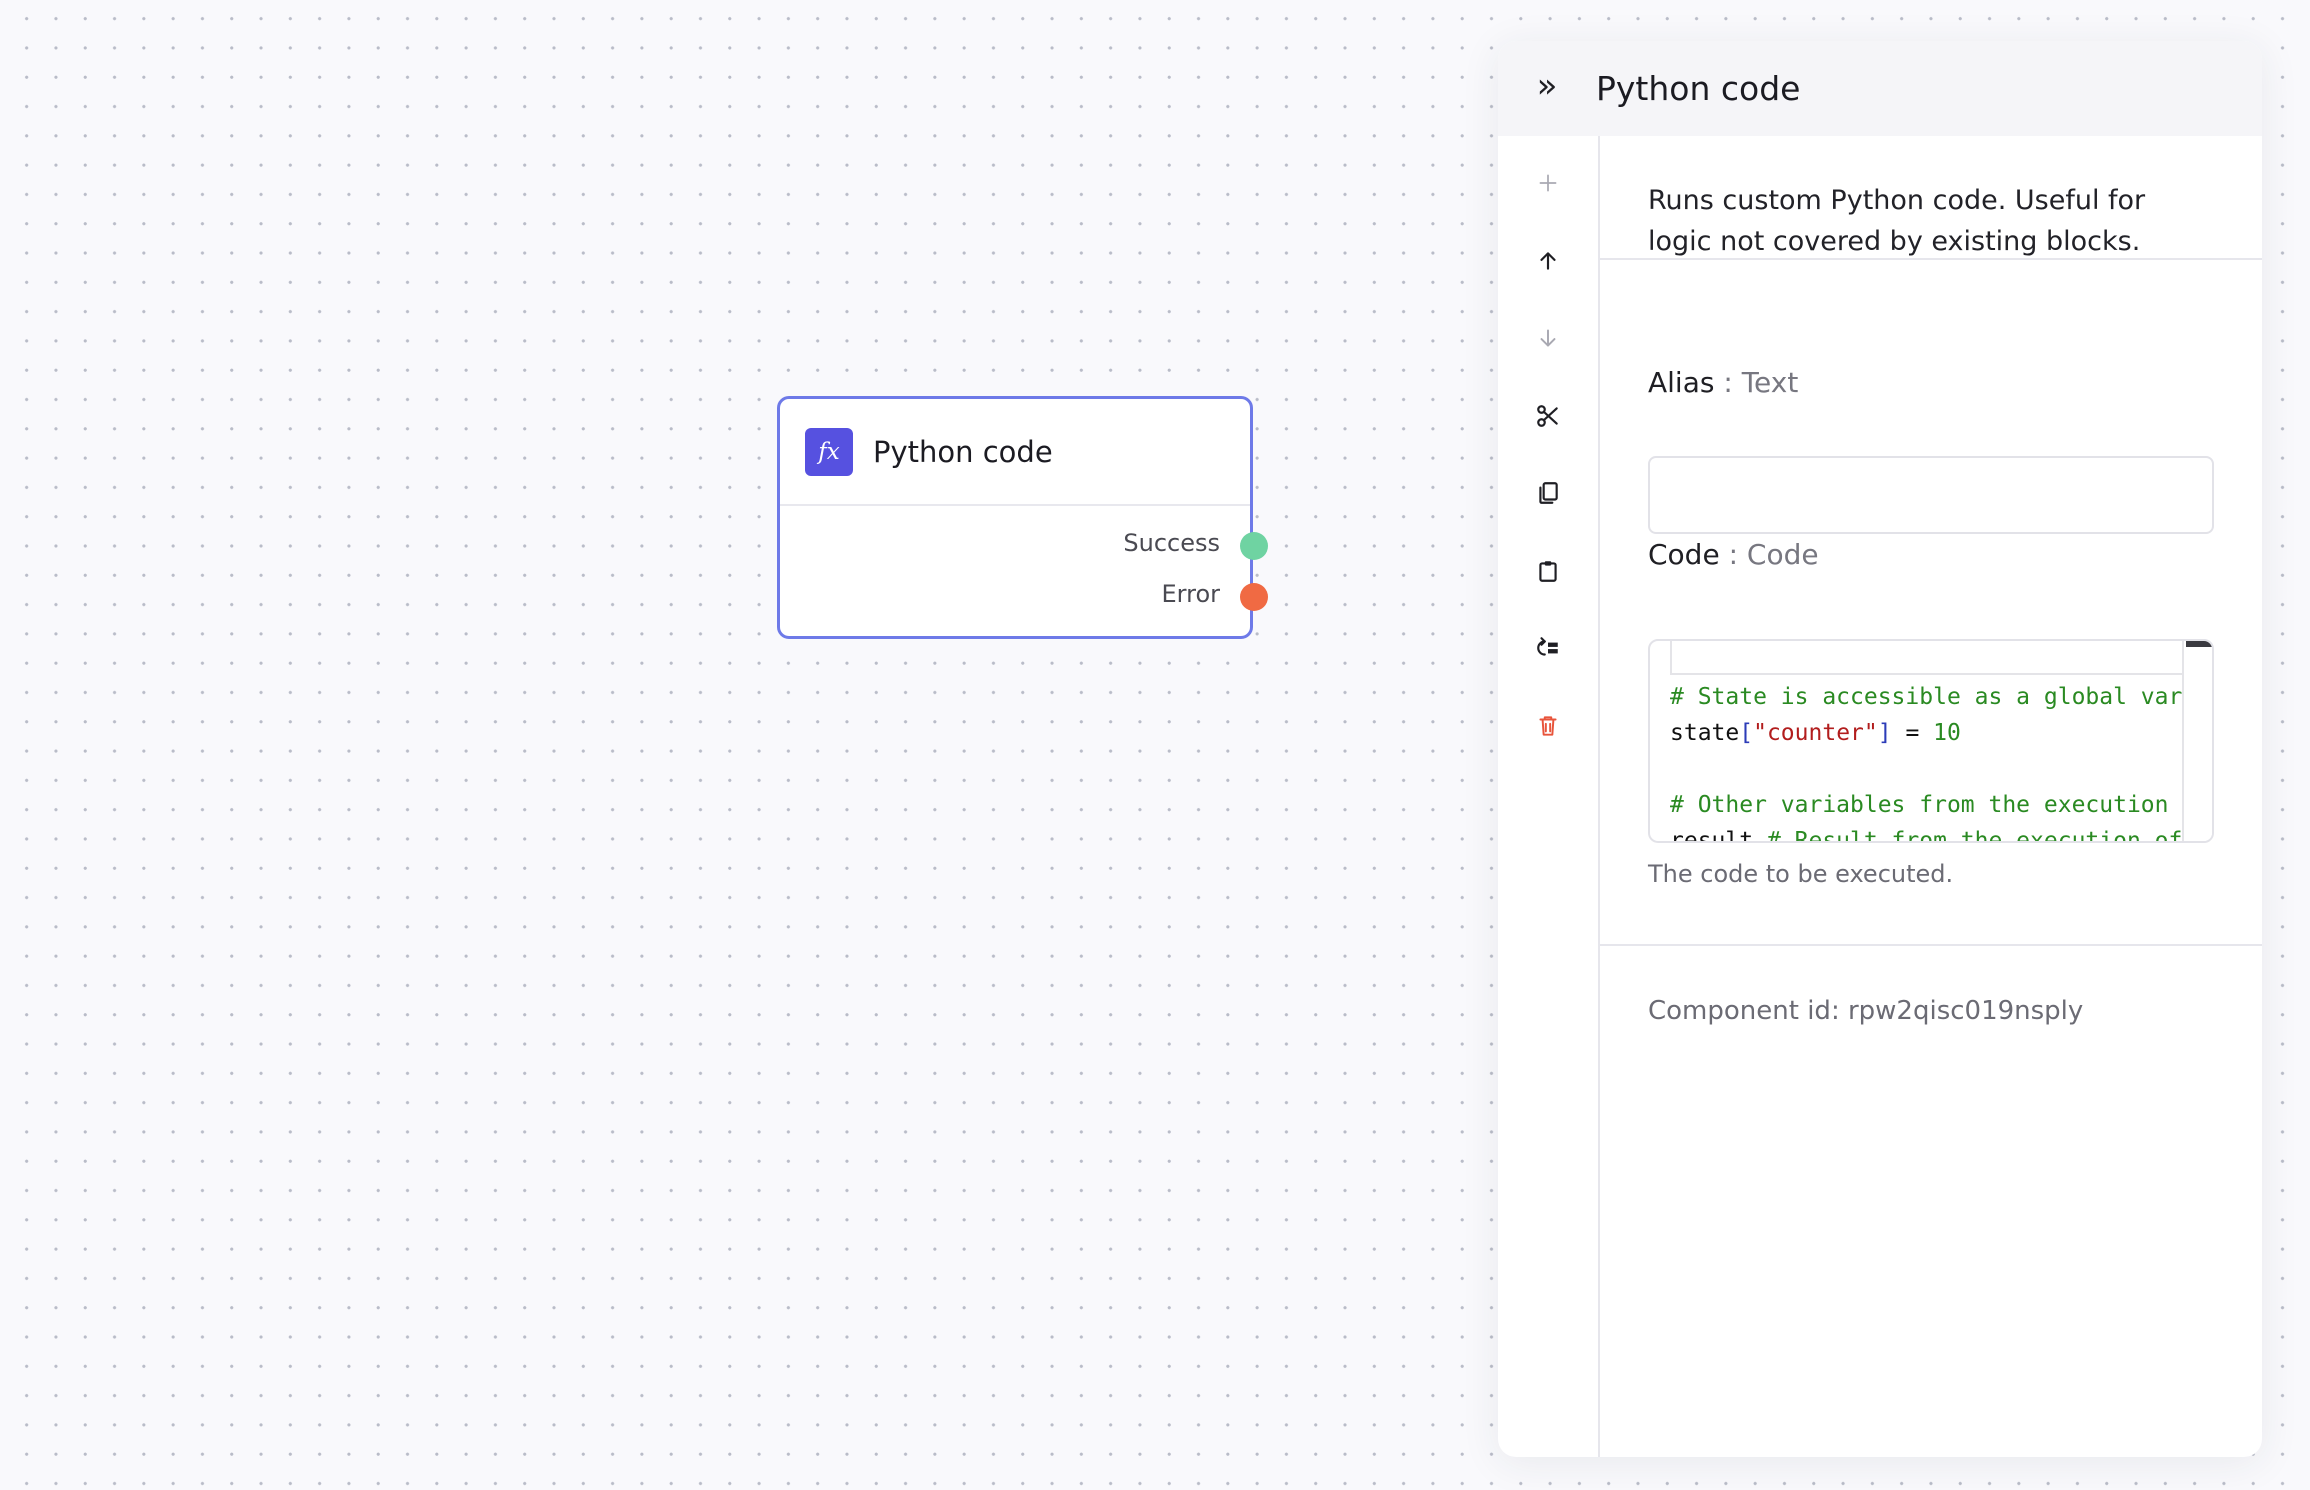  What do you see at coordinates (1718, 835) in the screenshot?
I see `code-identifier: result` at bounding box center [1718, 835].